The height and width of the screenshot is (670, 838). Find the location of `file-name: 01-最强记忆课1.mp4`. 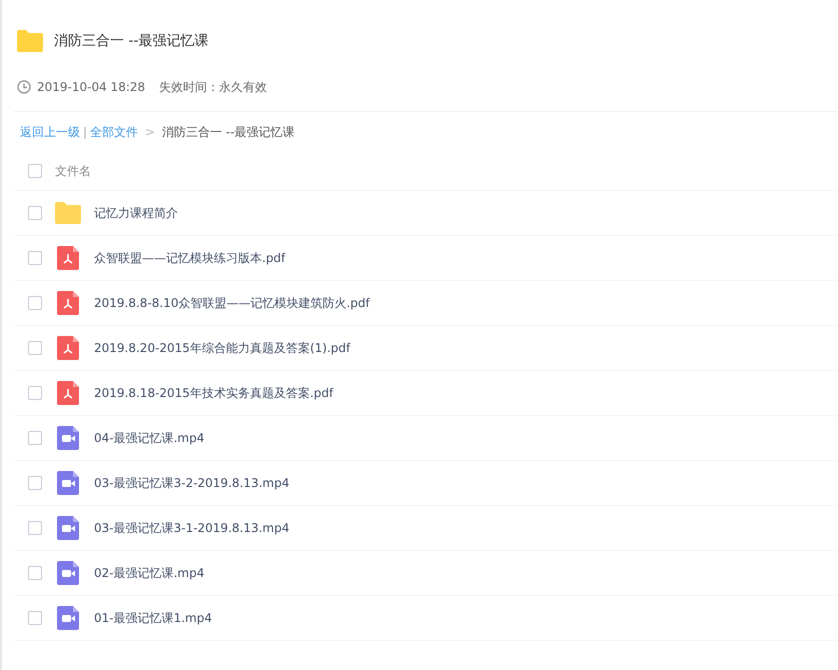

file-name: 01-最强记忆课1.mp4 is located at coordinates (153, 618).